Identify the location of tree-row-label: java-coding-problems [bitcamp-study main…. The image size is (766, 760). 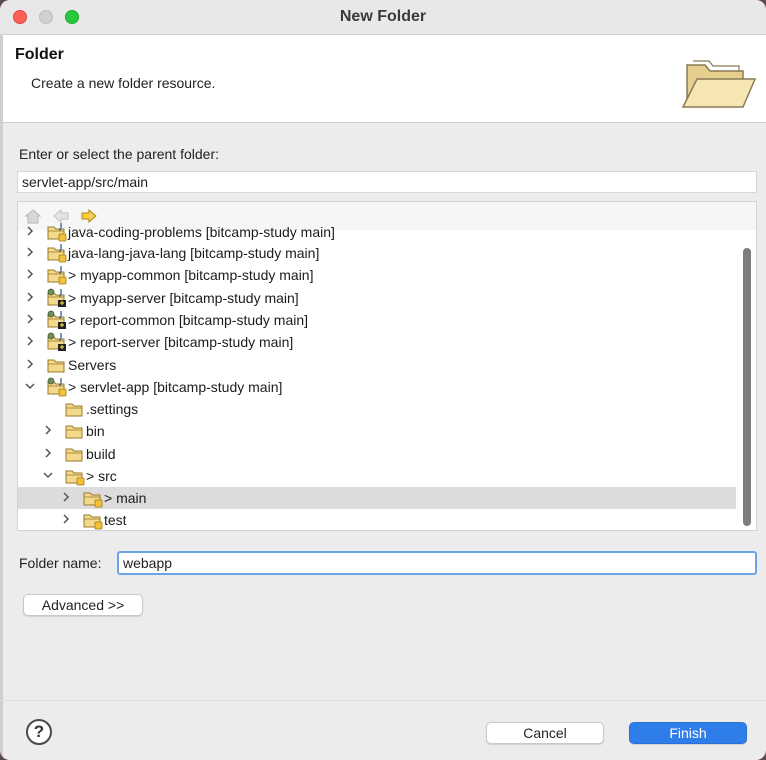
(201, 232).